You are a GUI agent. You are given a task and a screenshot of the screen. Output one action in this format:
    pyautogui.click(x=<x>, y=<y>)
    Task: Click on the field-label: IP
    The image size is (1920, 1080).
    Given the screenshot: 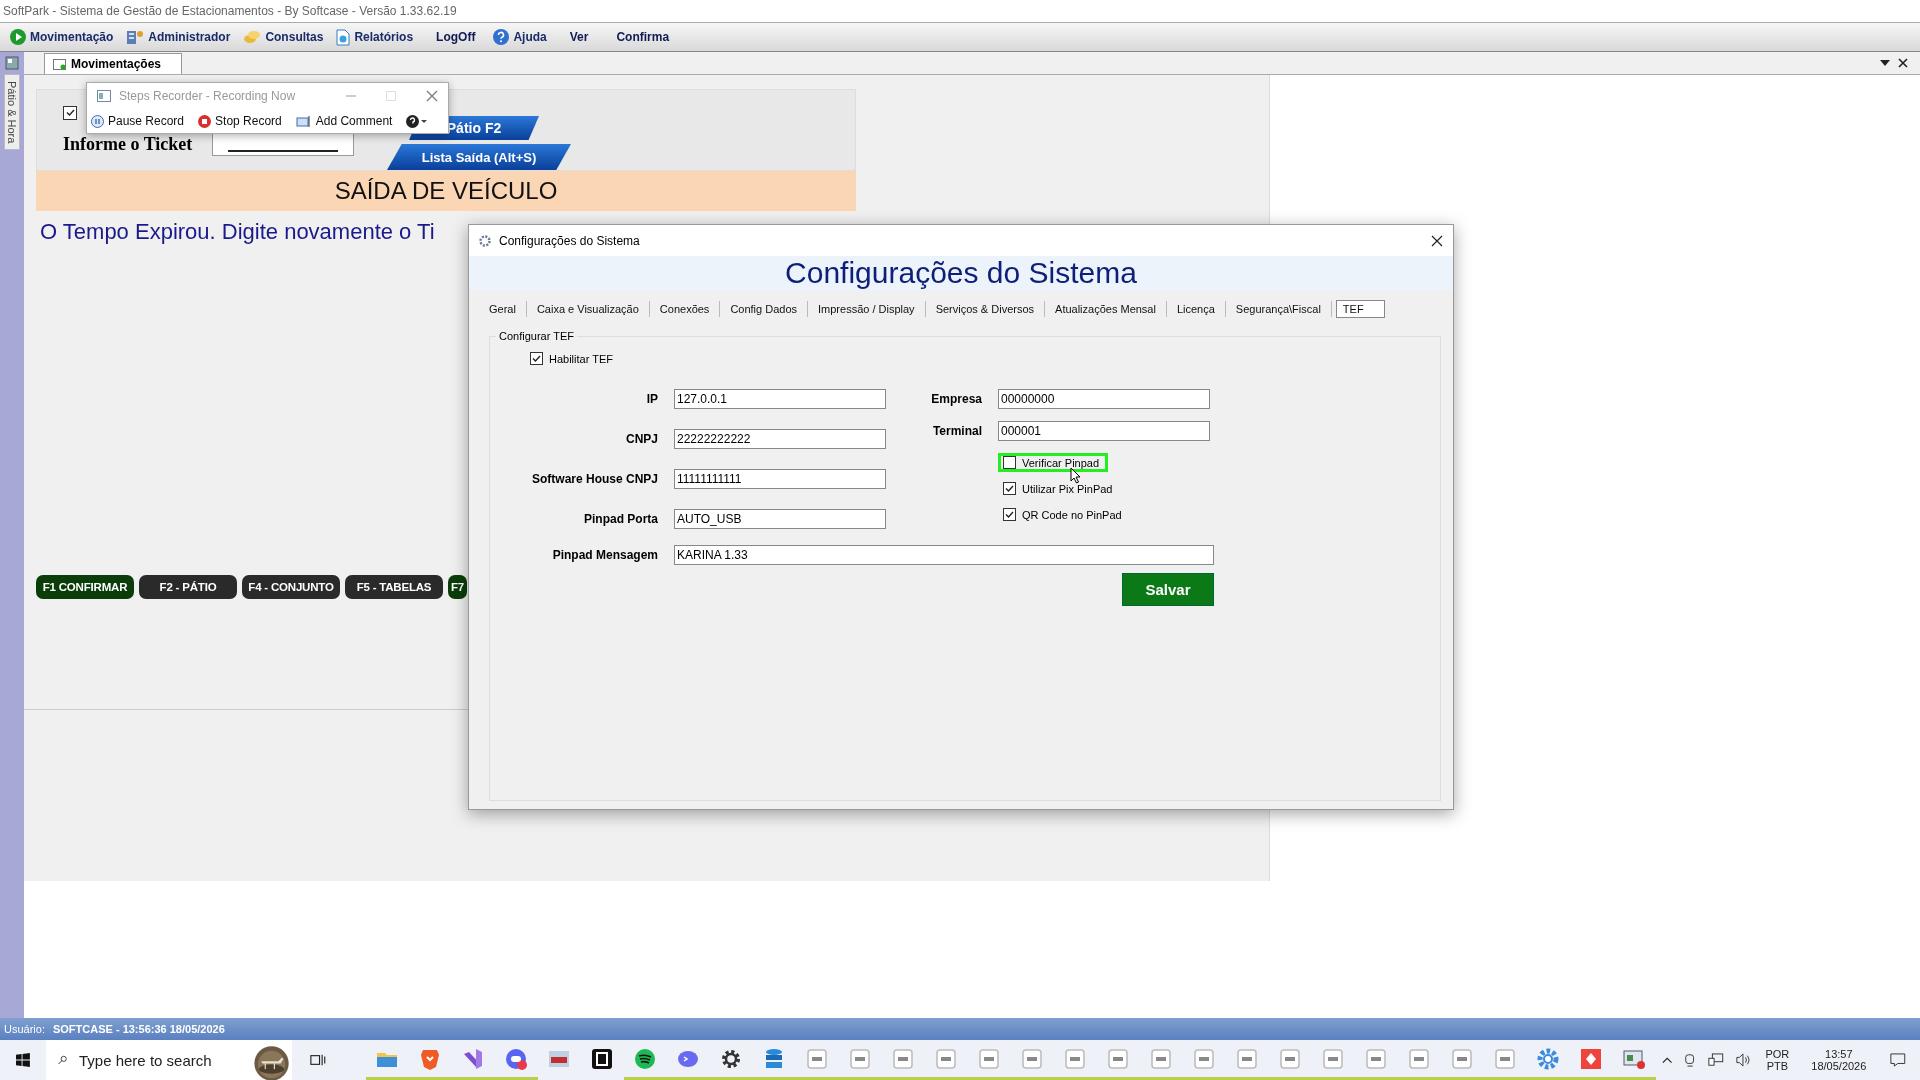 What is the action you would take?
    pyautogui.click(x=651, y=399)
    